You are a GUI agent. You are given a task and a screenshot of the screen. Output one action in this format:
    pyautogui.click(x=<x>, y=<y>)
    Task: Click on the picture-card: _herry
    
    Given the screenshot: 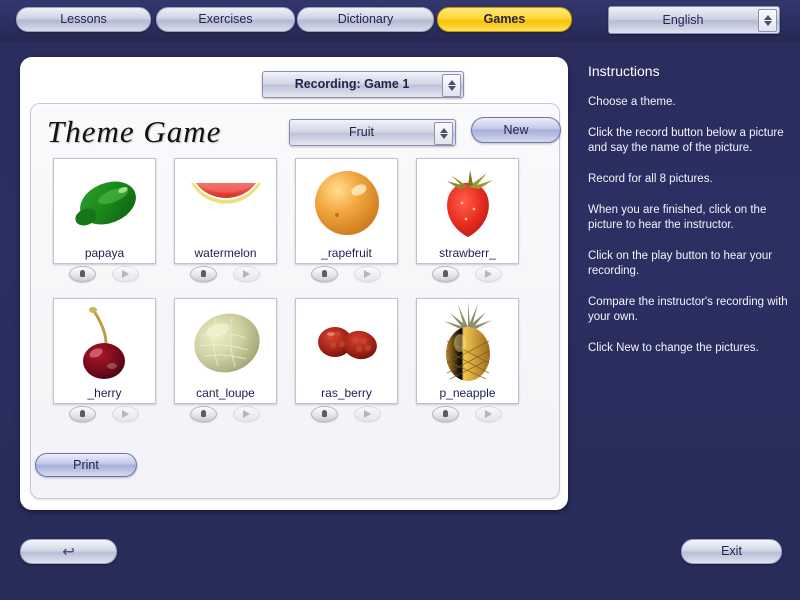 What is the action you would take?
    pyautogui.click(x=104, y=351)
    